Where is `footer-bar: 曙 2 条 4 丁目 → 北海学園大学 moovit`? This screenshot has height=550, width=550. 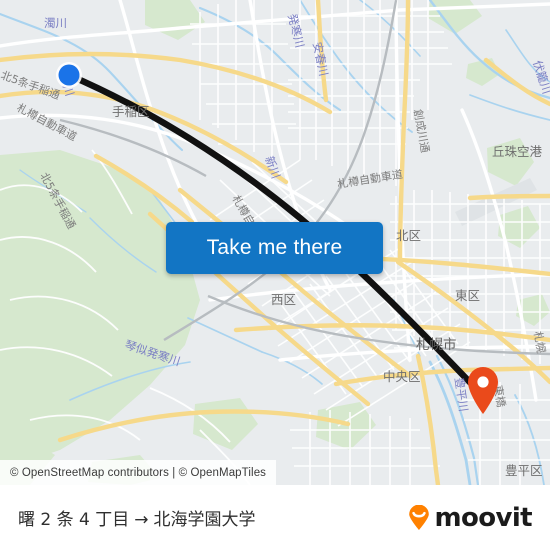
footer-bar: 曙 2 条 4 丁目 → 北海学園大学 moovit is located at coordinates (275, 517).